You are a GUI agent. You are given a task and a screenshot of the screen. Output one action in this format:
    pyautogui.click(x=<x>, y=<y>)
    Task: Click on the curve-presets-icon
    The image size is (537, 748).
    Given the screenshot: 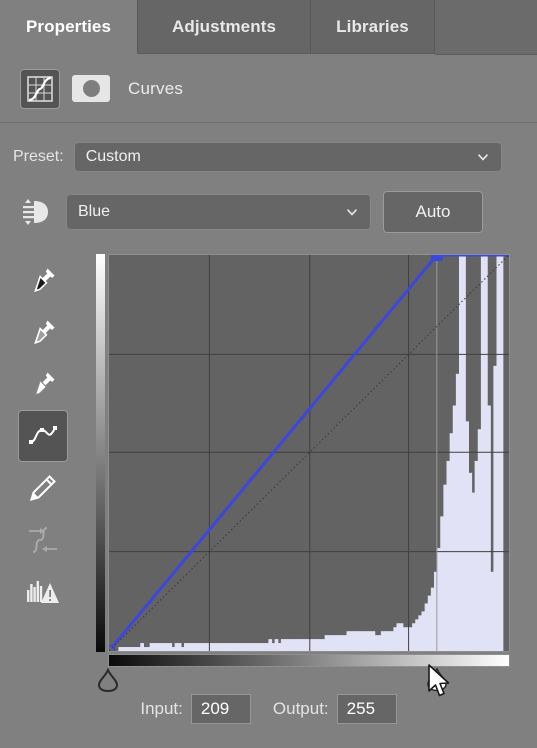 What is the action you would take?
    pyautogui.click(x=38, y=212)
    